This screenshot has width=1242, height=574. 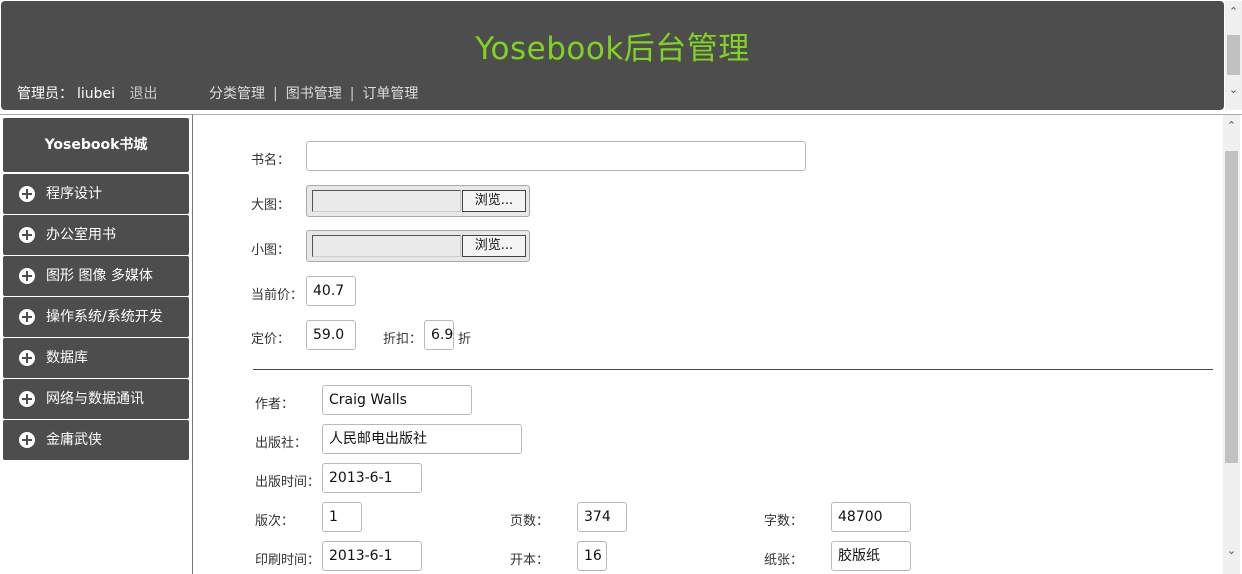 What do you see at coordinates (784, 521) in the screenshot?
I see `words-label: 字数：` at bounding box center [784, 521].